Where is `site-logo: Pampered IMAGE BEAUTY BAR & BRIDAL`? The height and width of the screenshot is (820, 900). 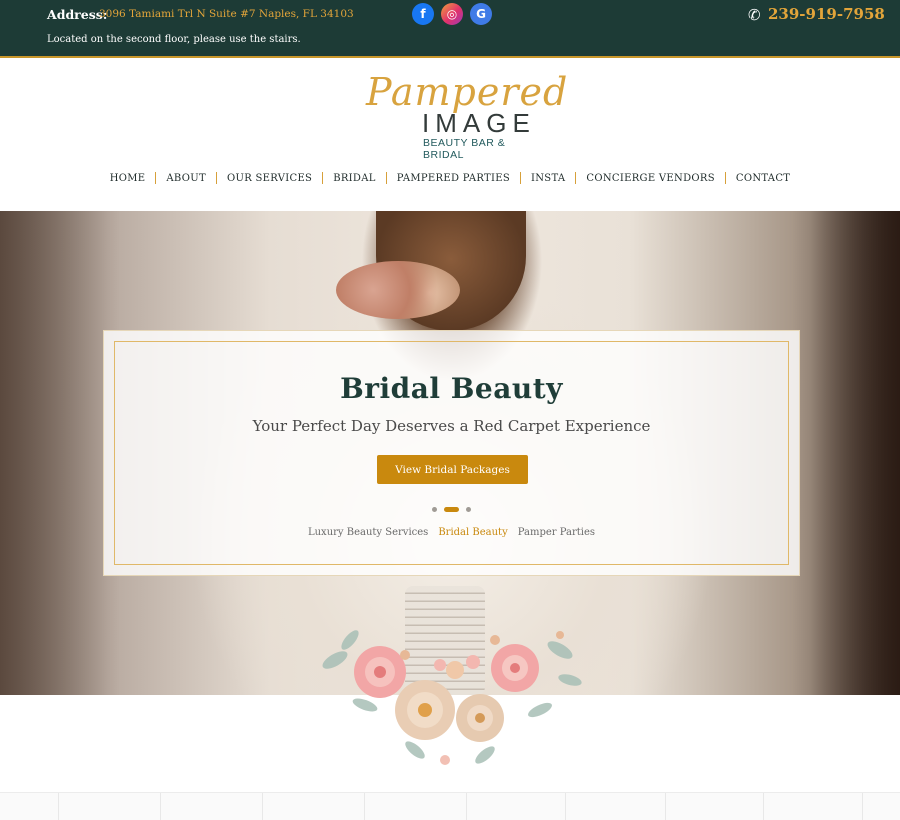 site-logo: Pampered IMAGE BEAUTY BAR & BRIDAL is located at coordinates (463, 115).